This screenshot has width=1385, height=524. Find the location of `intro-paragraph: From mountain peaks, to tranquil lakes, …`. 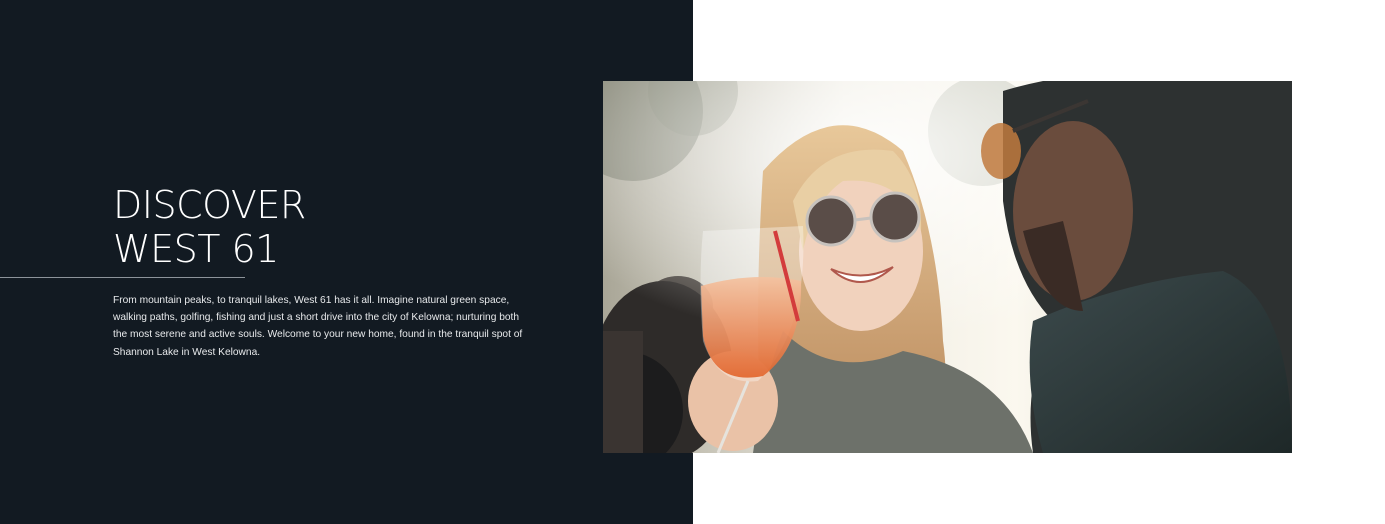

intro-paragraph: From mountain peaks, to tranquil lakes, … is located at coordinates (318, 326).